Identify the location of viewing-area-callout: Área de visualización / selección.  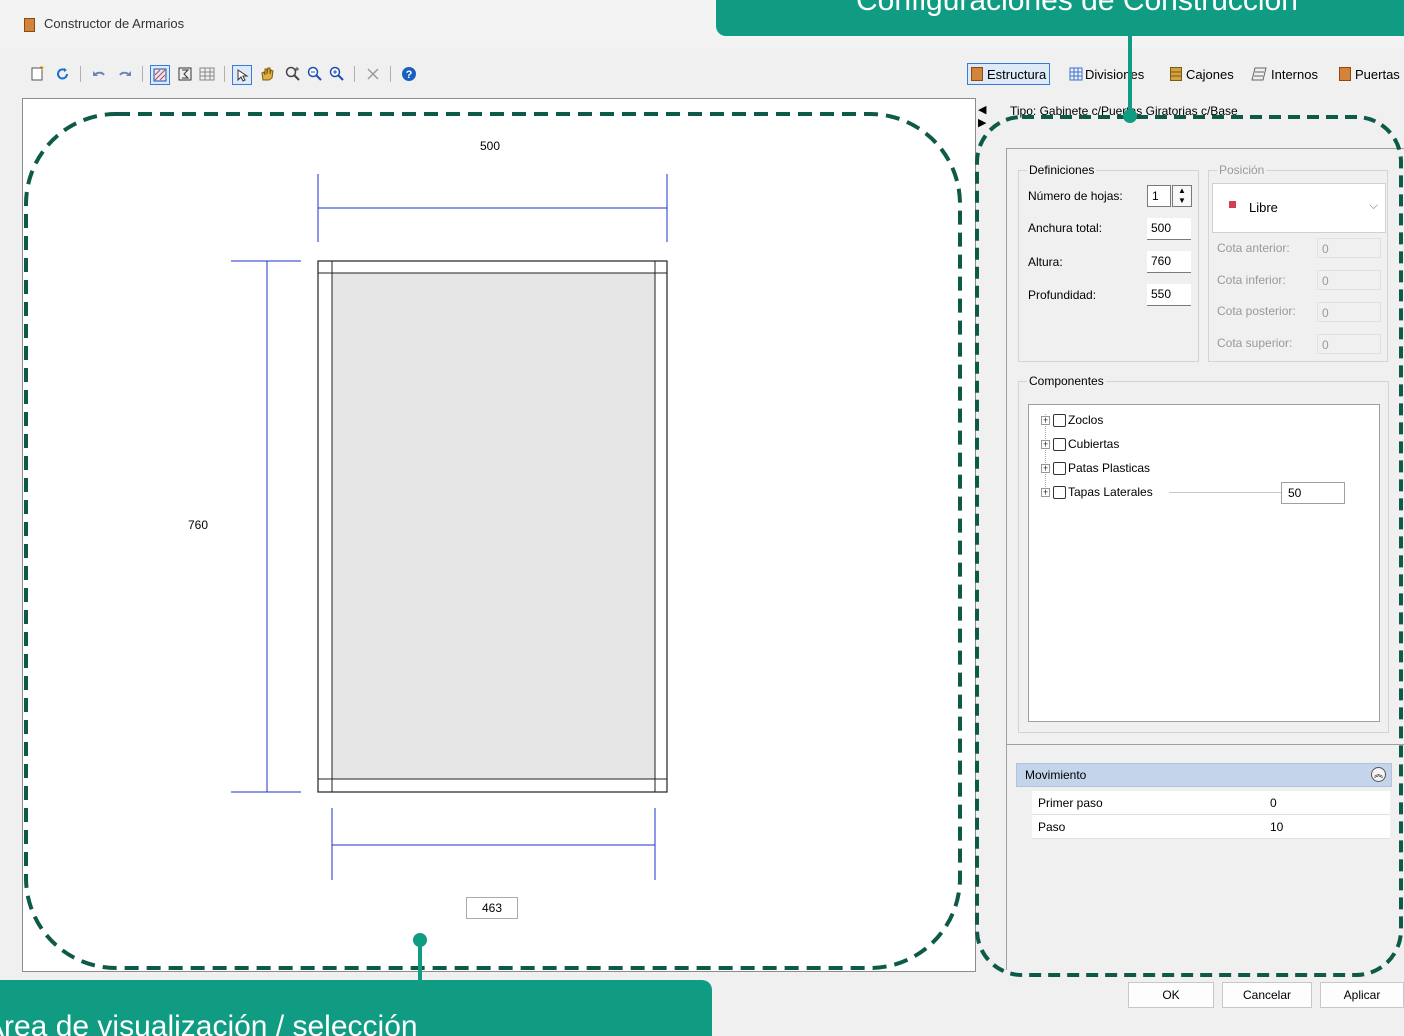
(356, 1008).